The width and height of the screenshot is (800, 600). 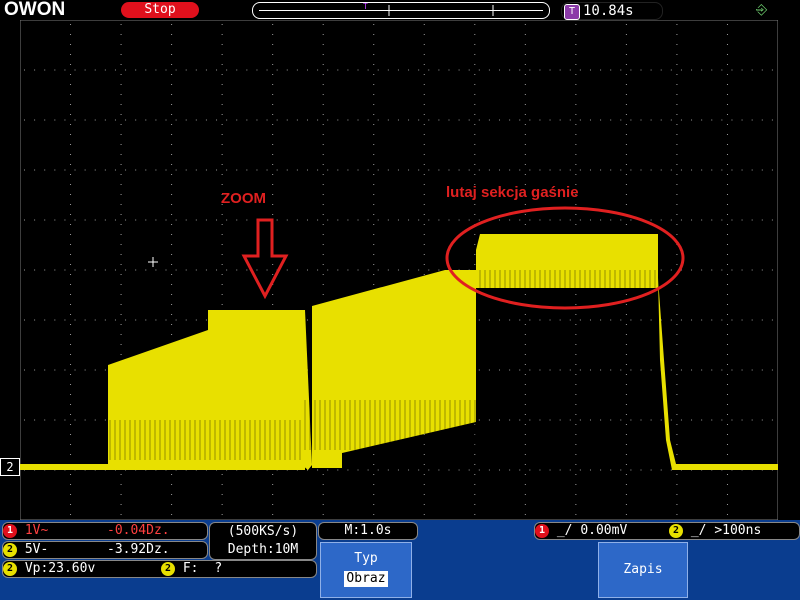 What do you see at coordinates (667, 531) in the screenshot?
I see `trigger-readout: 1 _/ 0.00mV 2 _/ >100ns` at bounding box center [667, 531].